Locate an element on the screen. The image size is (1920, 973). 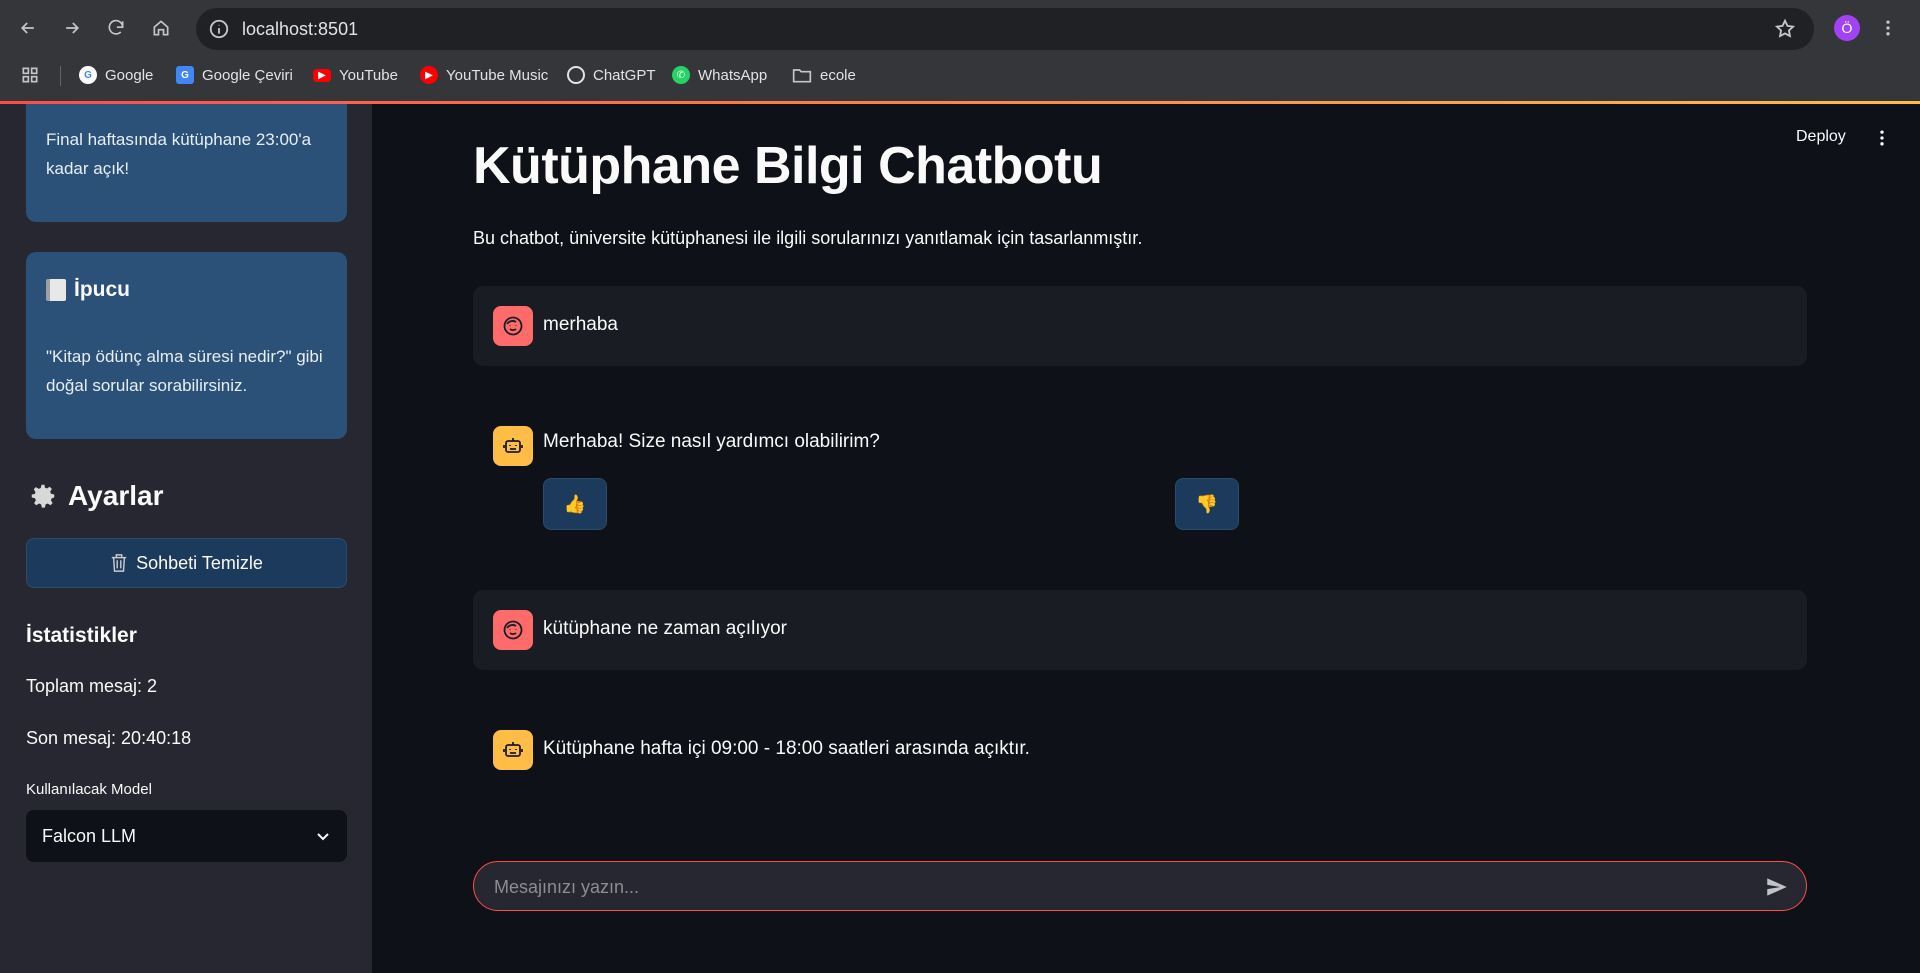
model-selected-value: Falcon LLM is located at coordinates (89, 835).